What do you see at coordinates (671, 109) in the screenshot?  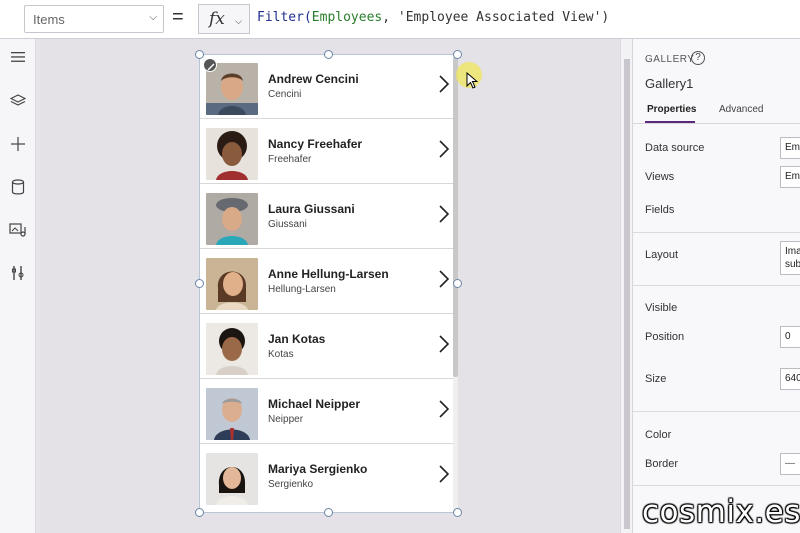 I see `tab-properties: Properties` at bounding box center [671, 109].